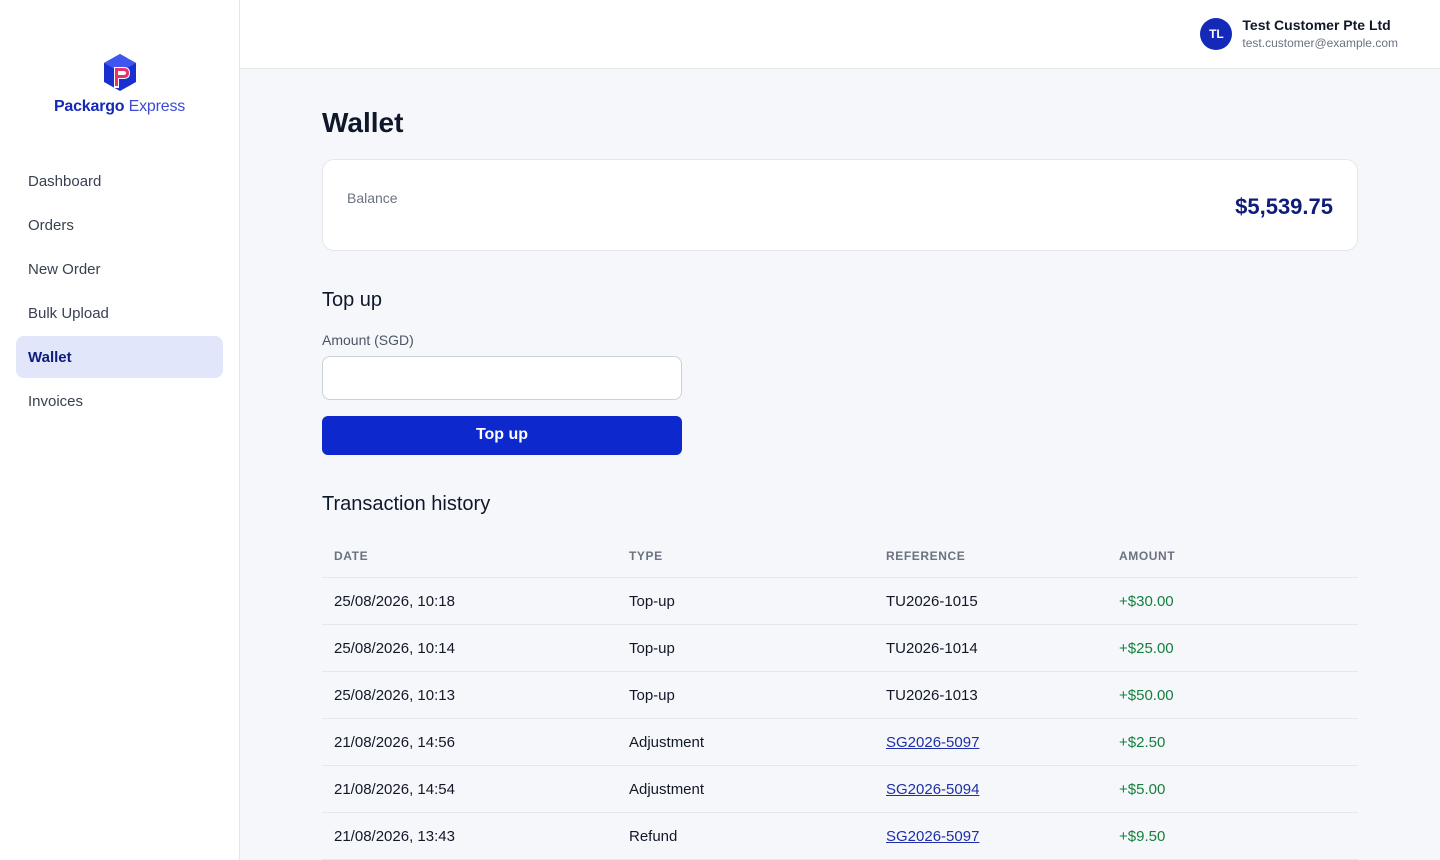 The image size is (1440, 860). Describe the element at coordinates (89, 106) in the screenshot. I see `brand-name-bold: Packargo` at that location.